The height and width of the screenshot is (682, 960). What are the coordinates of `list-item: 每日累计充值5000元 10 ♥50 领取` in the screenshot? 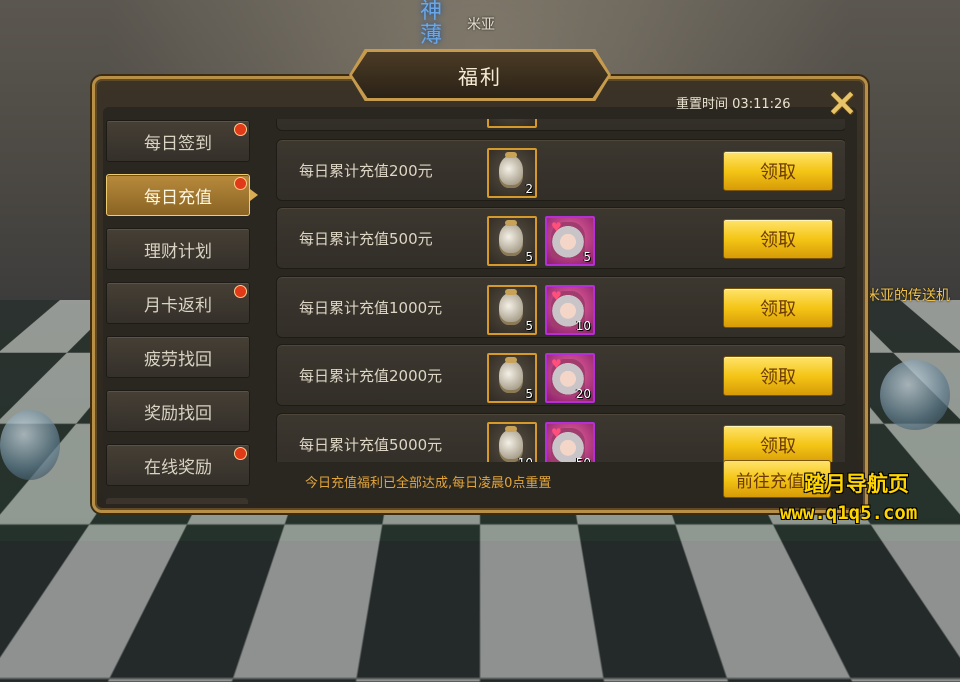 It's located at (560, 437).